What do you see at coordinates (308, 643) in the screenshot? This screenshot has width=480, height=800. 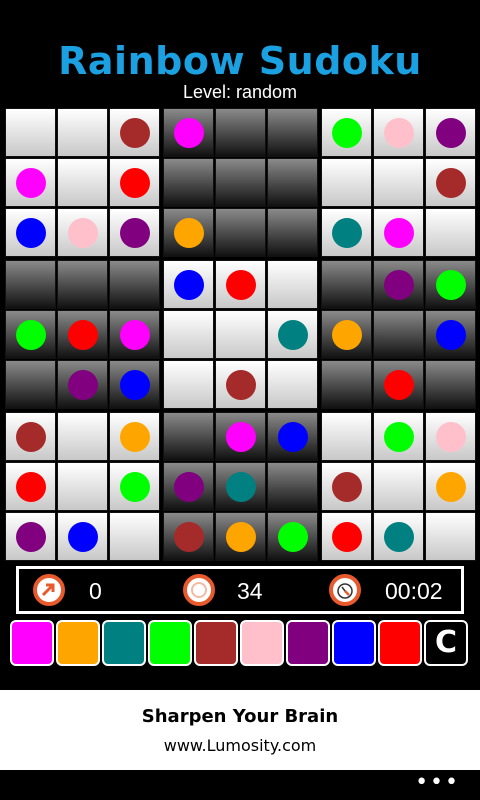 I see `palette-purple-button` at bounding box center [308, 643].